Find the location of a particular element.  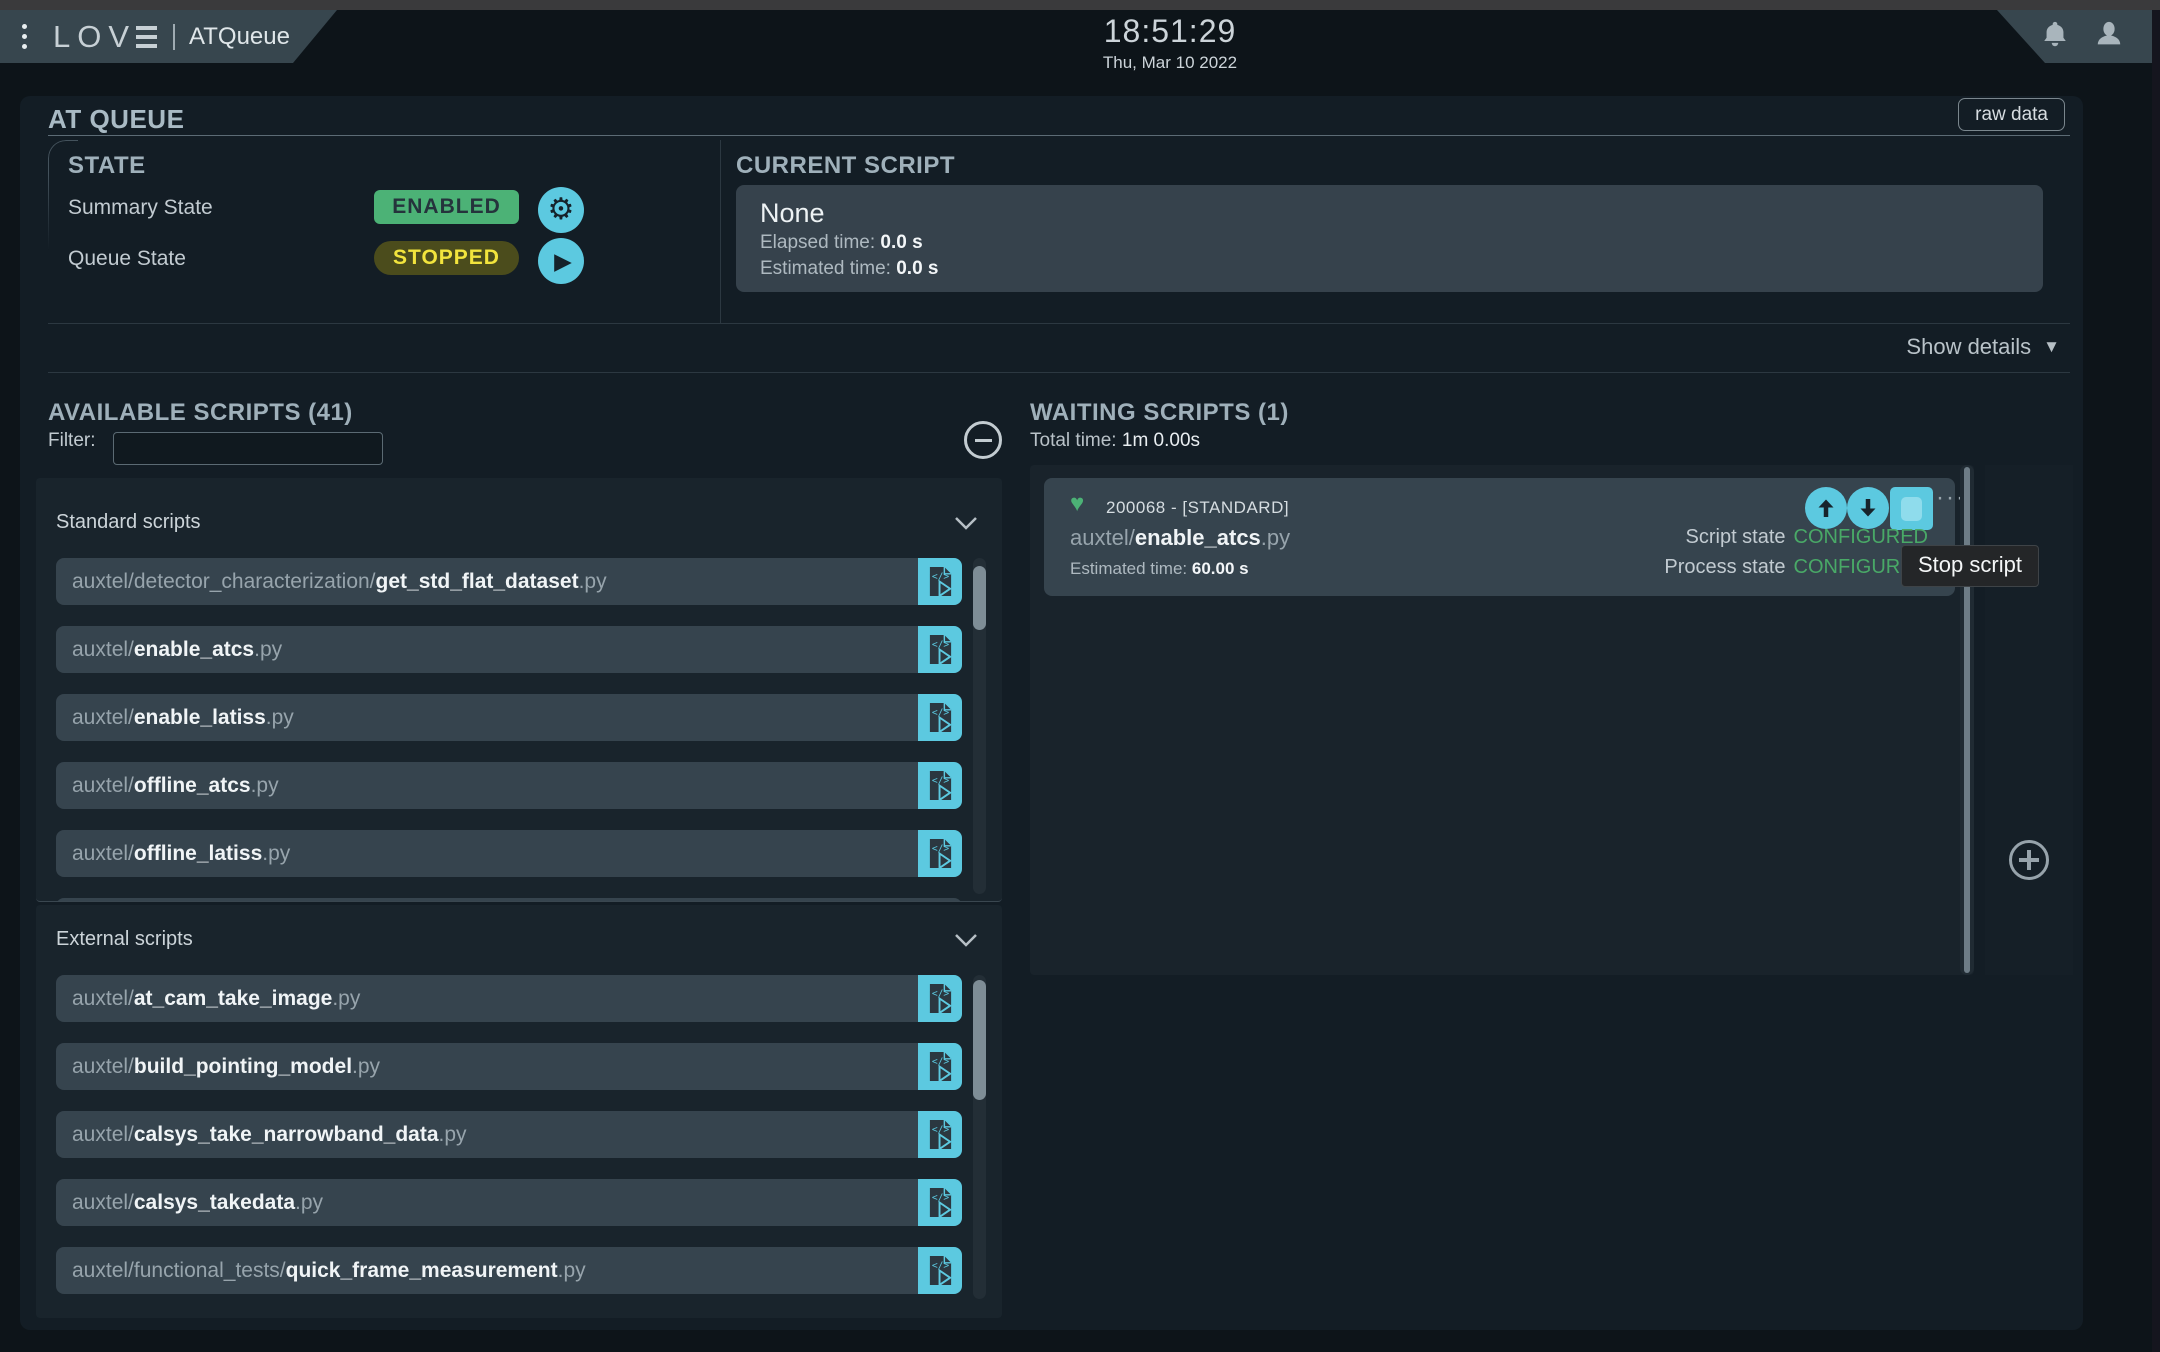

expand-column-button is located at coordinates (2029, 860).